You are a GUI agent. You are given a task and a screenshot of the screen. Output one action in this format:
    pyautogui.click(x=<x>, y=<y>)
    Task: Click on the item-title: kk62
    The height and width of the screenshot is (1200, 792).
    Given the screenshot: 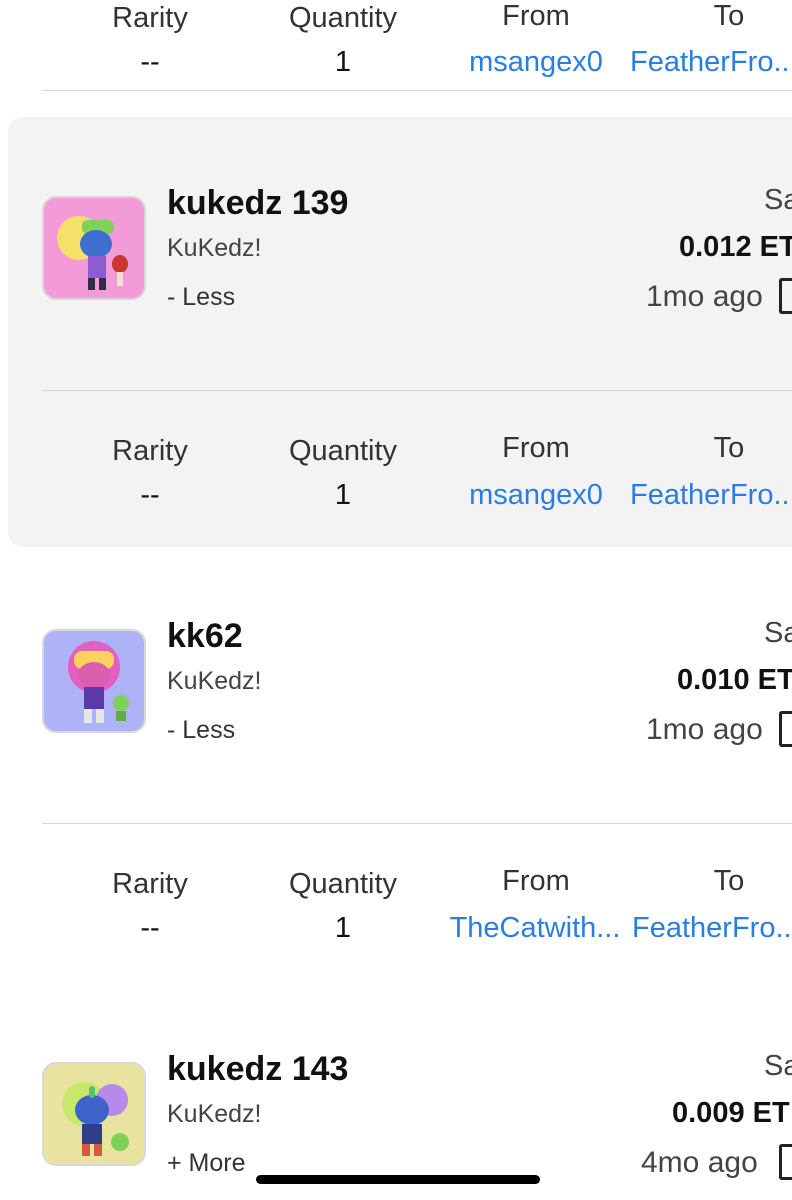 What is the action you would take?
    pyautogui.click(x=205, y=636)
    